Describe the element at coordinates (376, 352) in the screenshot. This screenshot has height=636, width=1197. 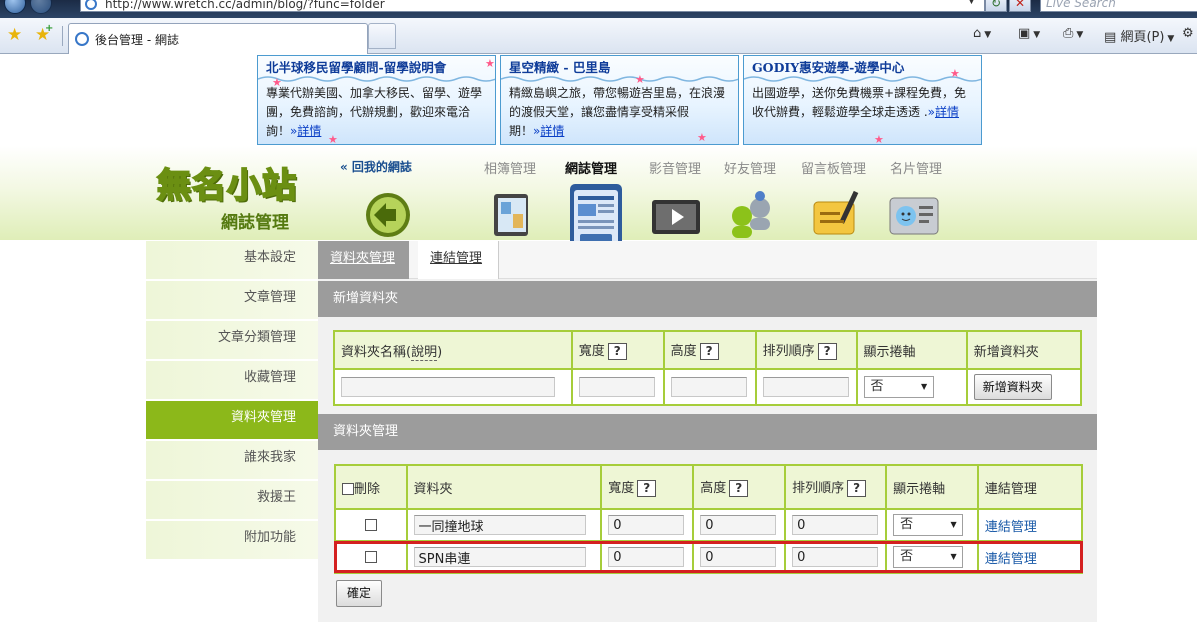
I see `header-name-label: 資料夾名稱(` at that location.